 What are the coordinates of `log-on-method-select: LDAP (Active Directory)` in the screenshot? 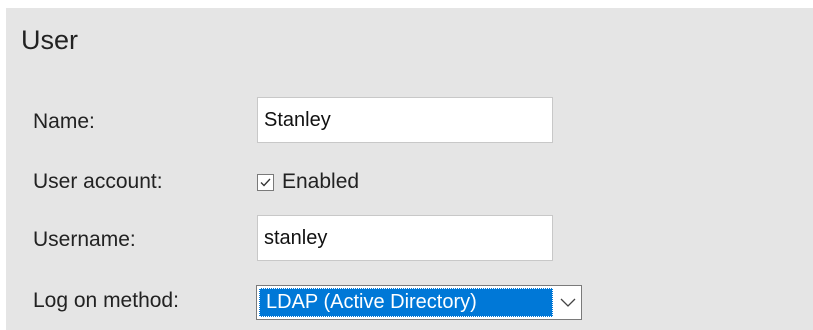 It's located at (419, 302).